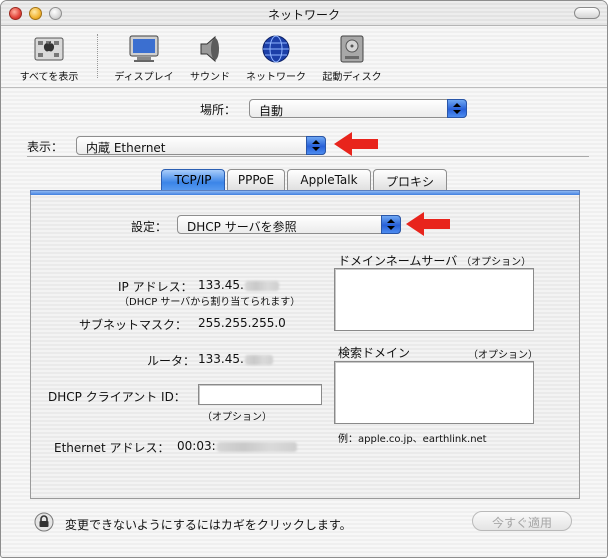  Describe the element at coordinates (218, 110) in the screenshot. I see `location-label: 場所：` at that location.